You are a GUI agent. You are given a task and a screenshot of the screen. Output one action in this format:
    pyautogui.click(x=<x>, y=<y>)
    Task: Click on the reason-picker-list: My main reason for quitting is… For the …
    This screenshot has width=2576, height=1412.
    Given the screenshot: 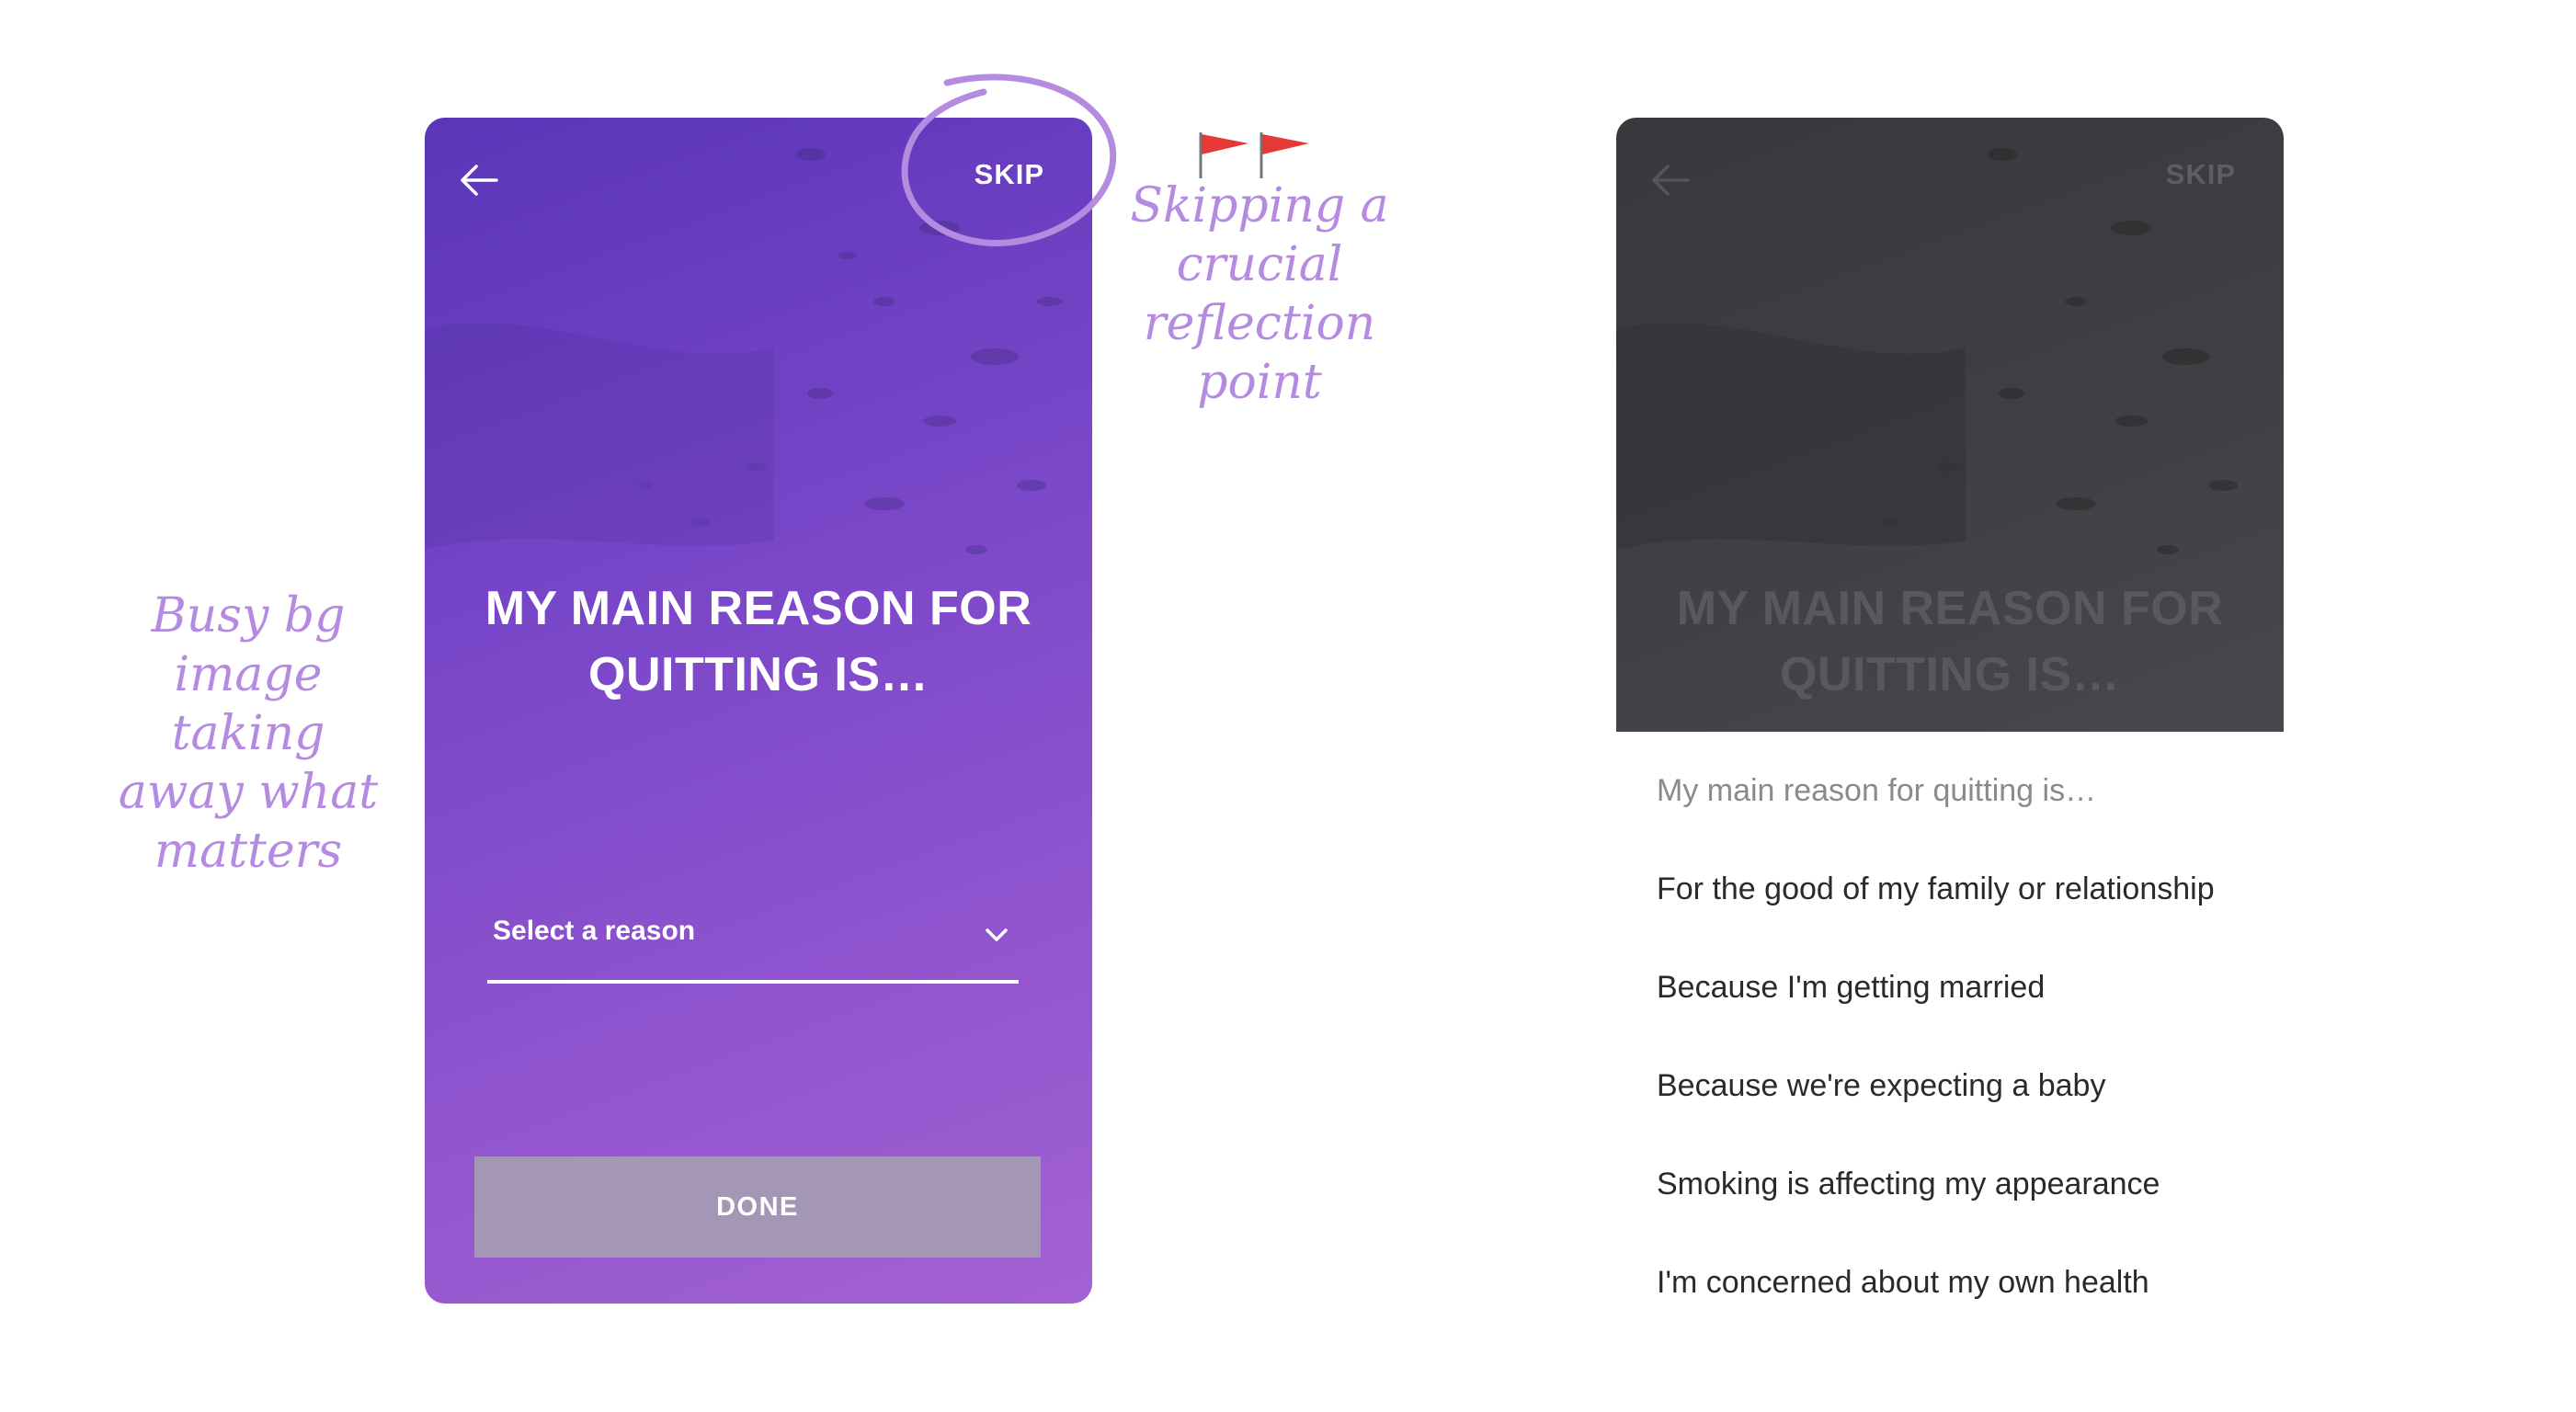 What is the action you would take?
    pyautogui.click(x=1978, y=1064)
    